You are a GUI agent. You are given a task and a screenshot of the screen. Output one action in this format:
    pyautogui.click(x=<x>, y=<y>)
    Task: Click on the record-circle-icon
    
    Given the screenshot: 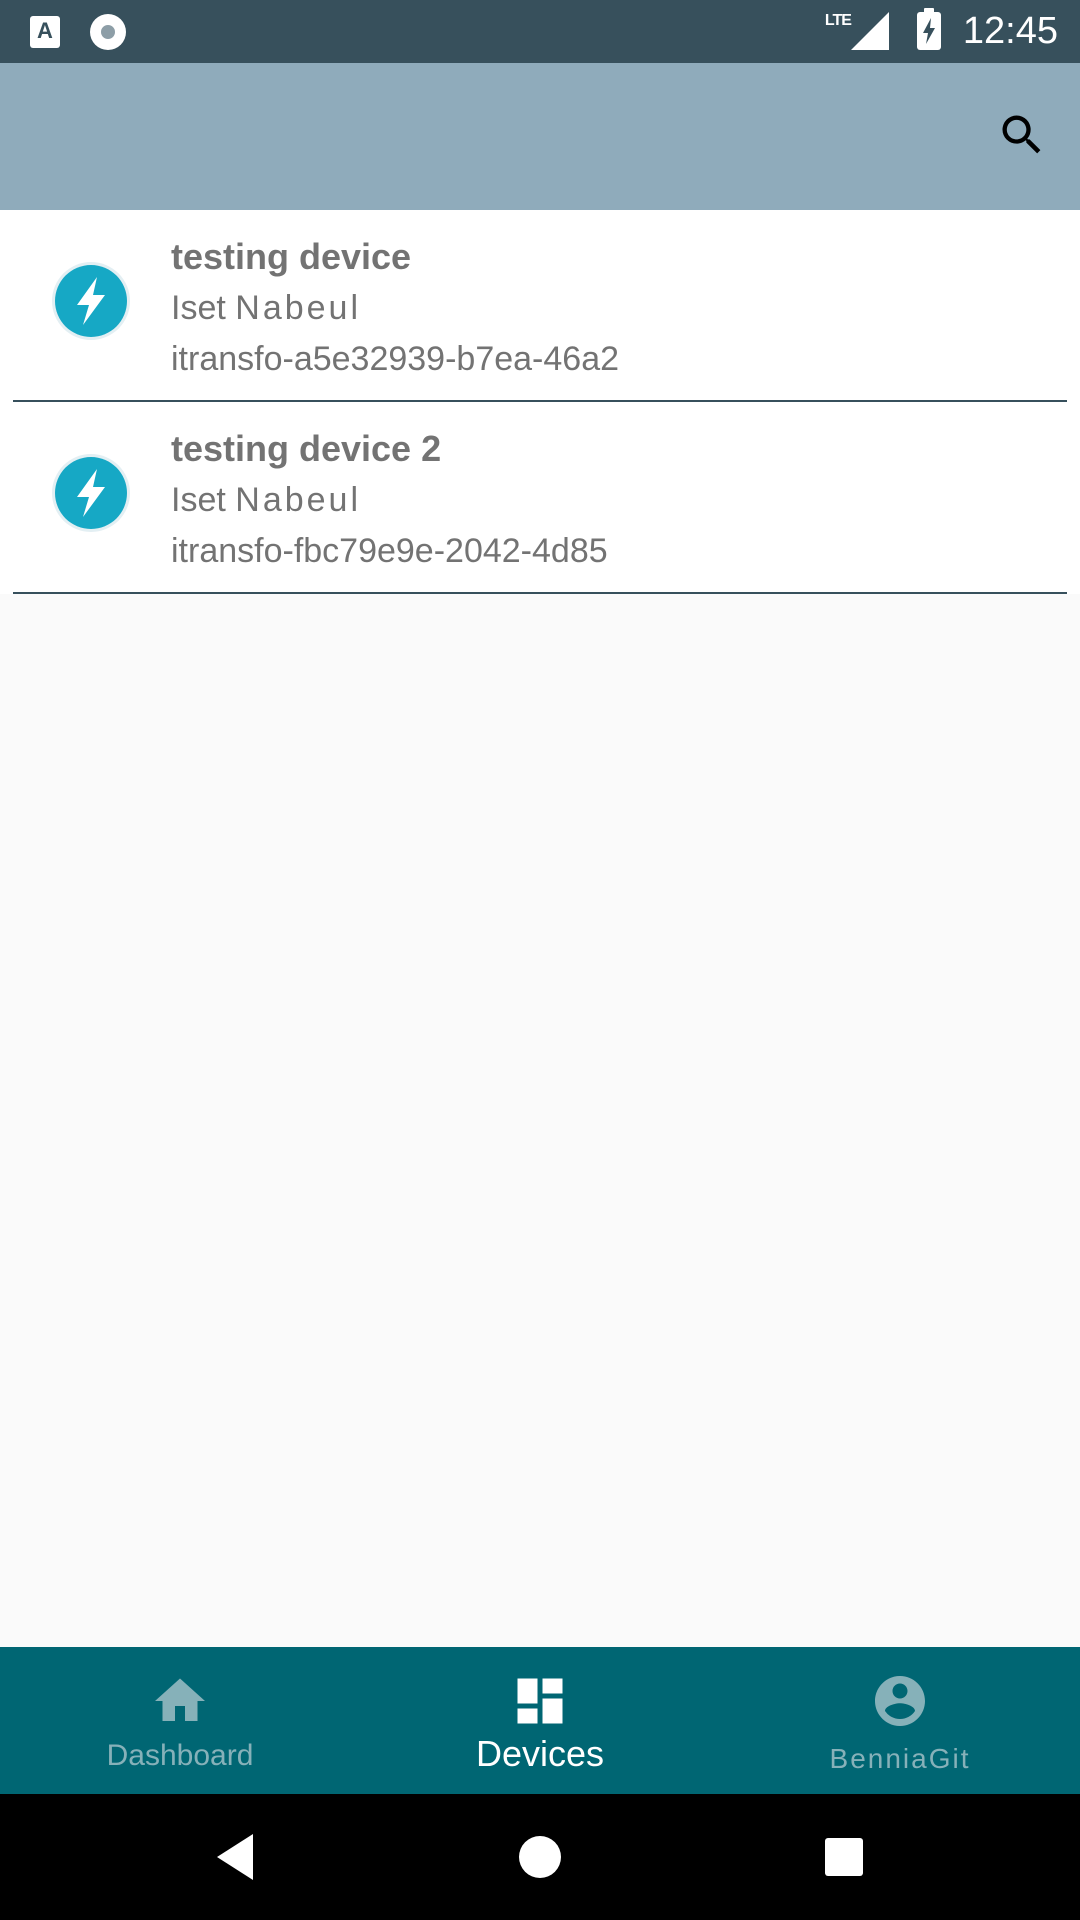 What is the action you would take?
    pyautogui.click(x=108, y=32)
    